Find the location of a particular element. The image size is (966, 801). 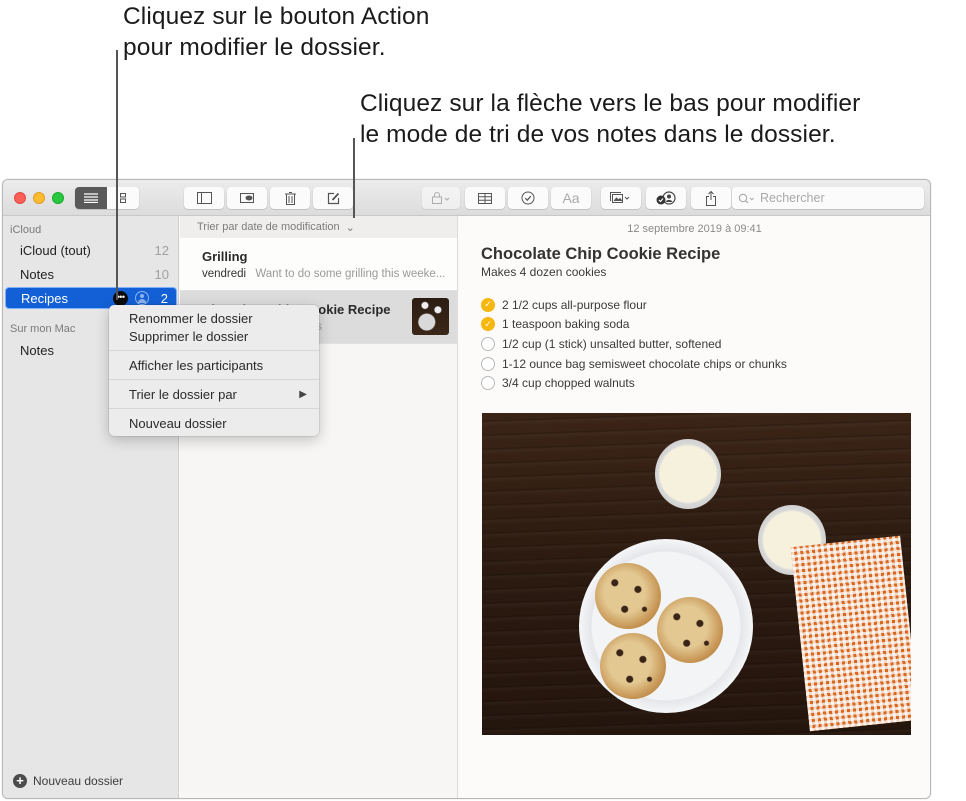

media-button is located at coordinates (621, 198).